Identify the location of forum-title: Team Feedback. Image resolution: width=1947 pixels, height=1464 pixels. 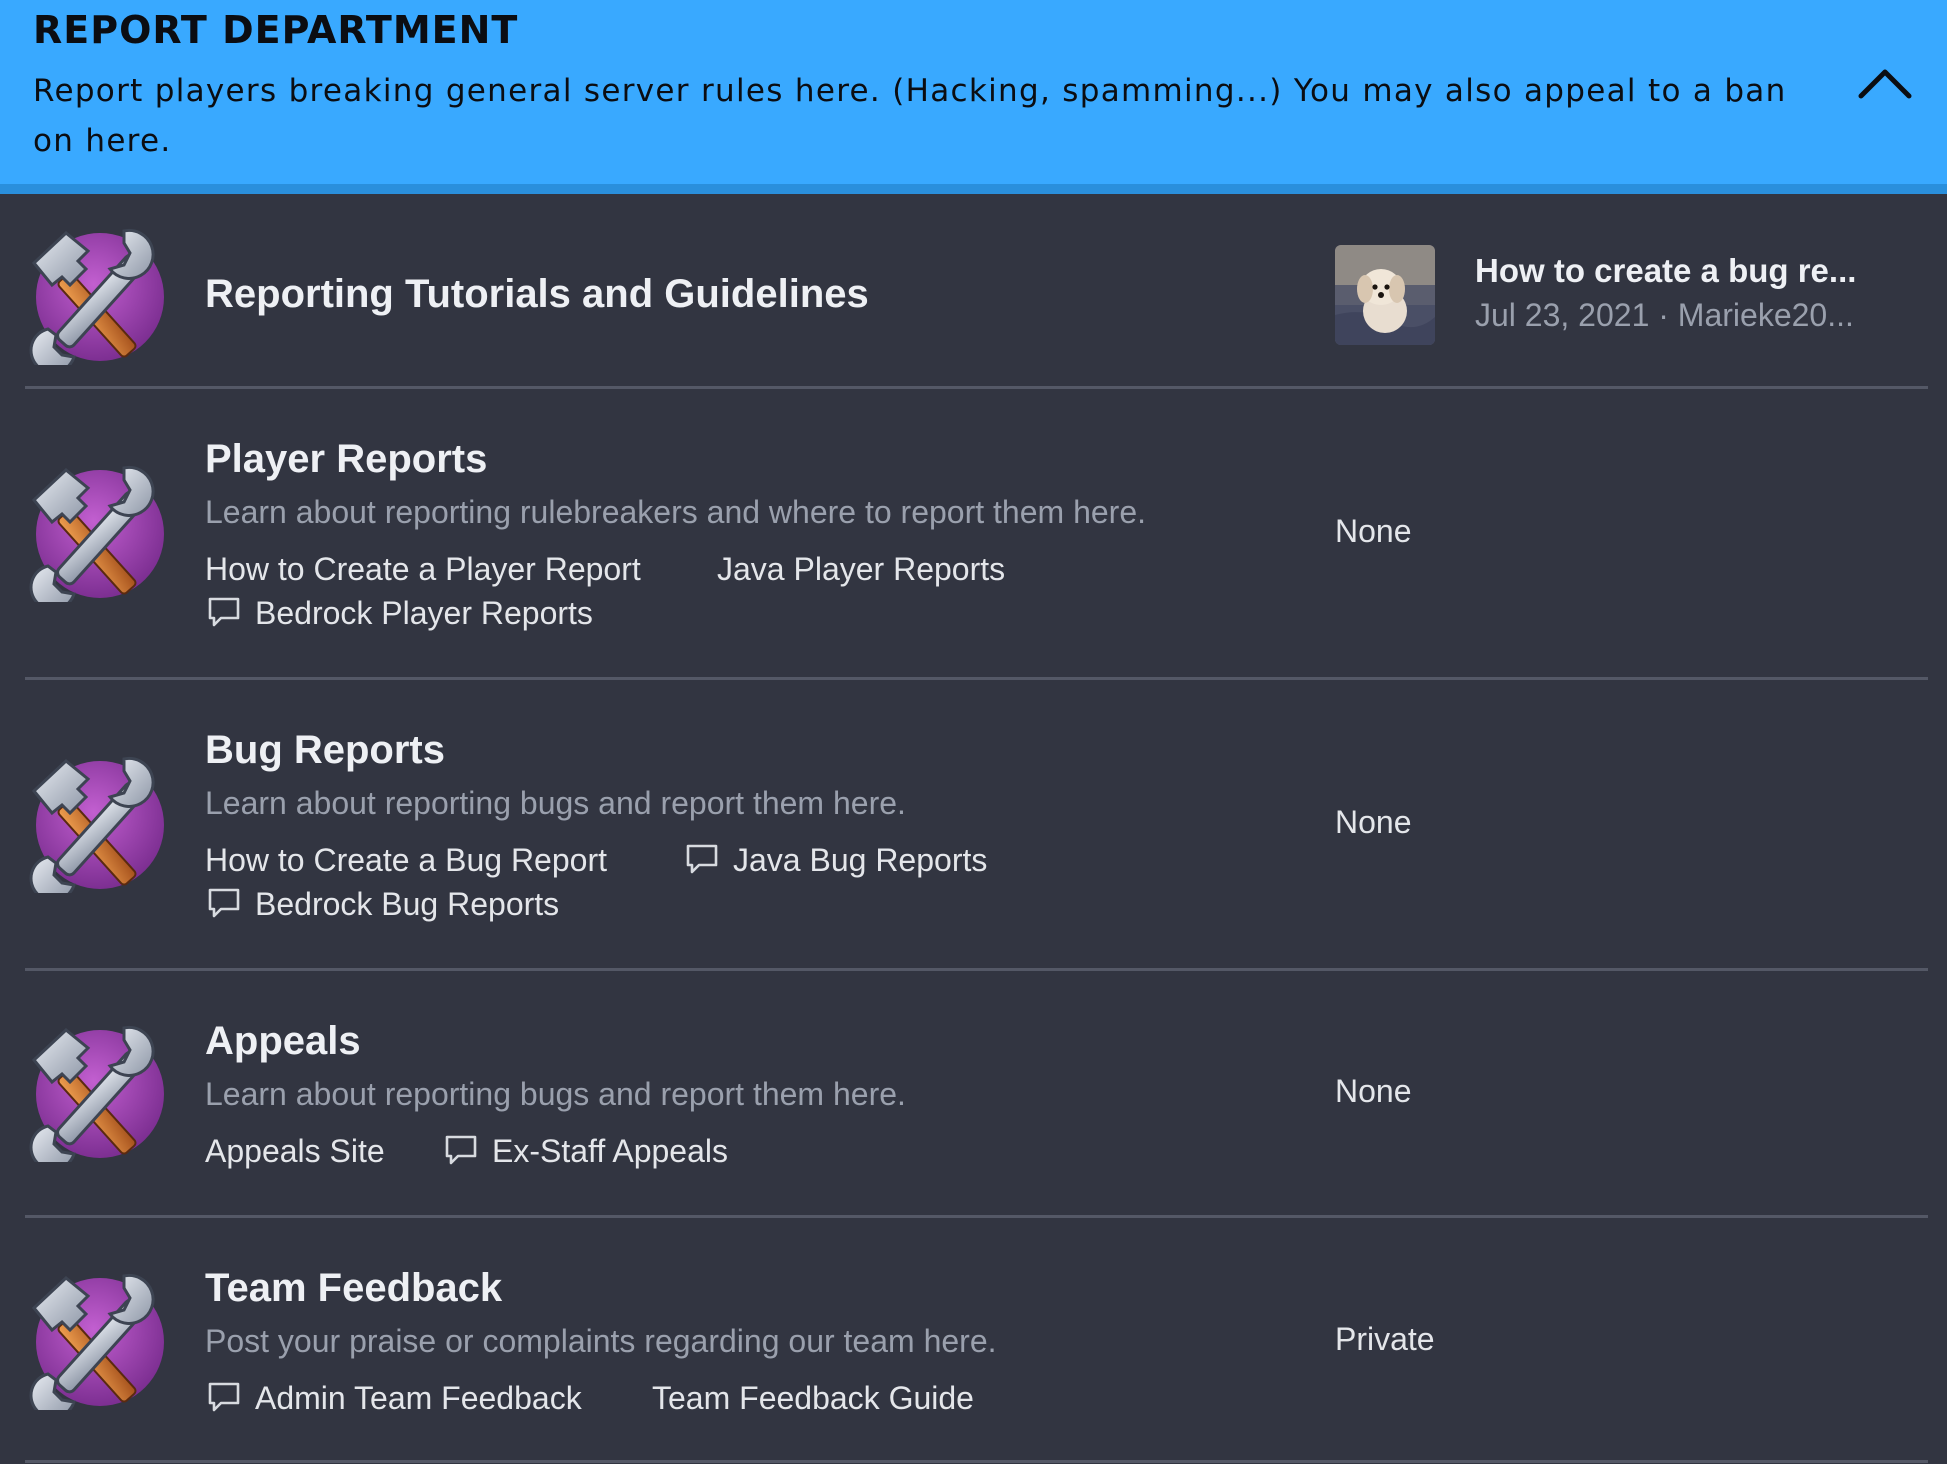
(353, 1288).